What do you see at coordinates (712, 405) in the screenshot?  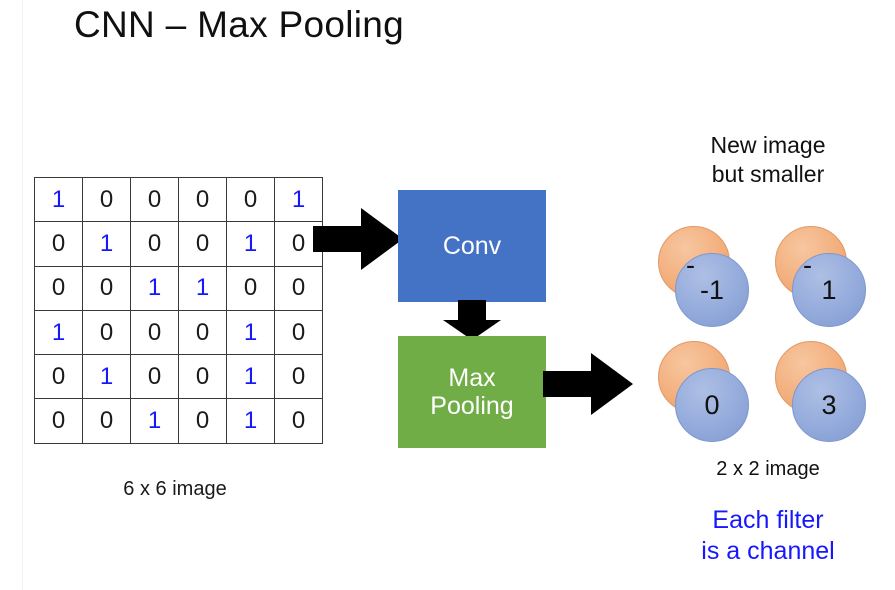 I see `output-cell-circle: 0` at bounding box center [712, 405].